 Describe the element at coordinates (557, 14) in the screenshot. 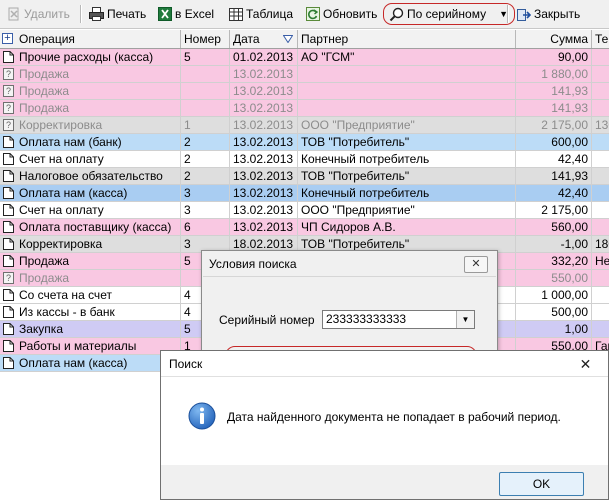

I see `close-label: Закрыть` at that location.